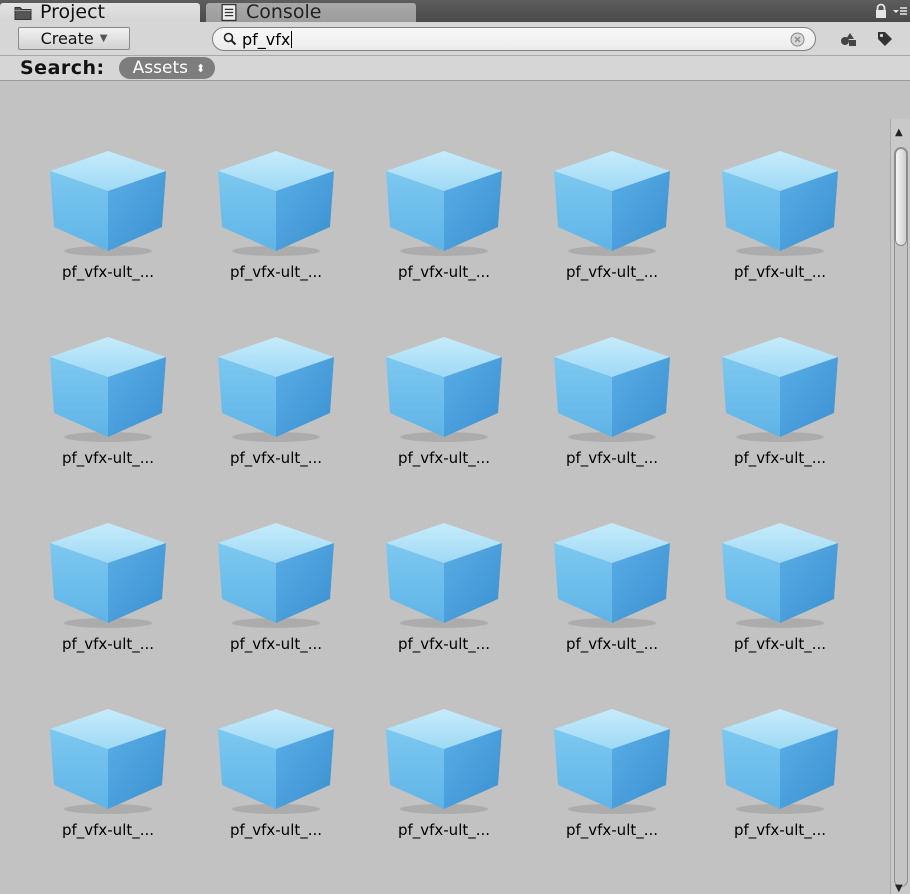 This screenshot has width=910, height=894. I want to click on up-down-arrows-icon: ⬍, so click(200, 68).